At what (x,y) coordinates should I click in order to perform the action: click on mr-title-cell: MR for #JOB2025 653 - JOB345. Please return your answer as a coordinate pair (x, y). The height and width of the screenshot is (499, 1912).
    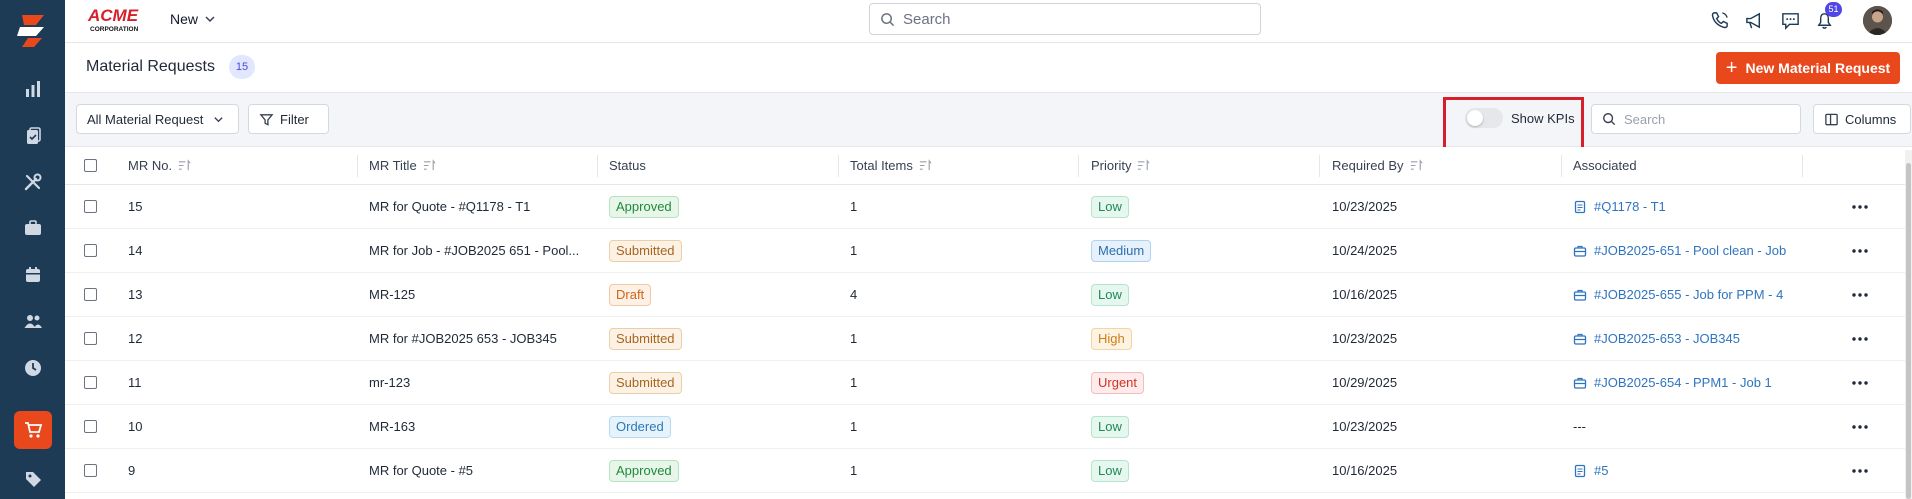
    Looking at the image, I should click on (479, 338).